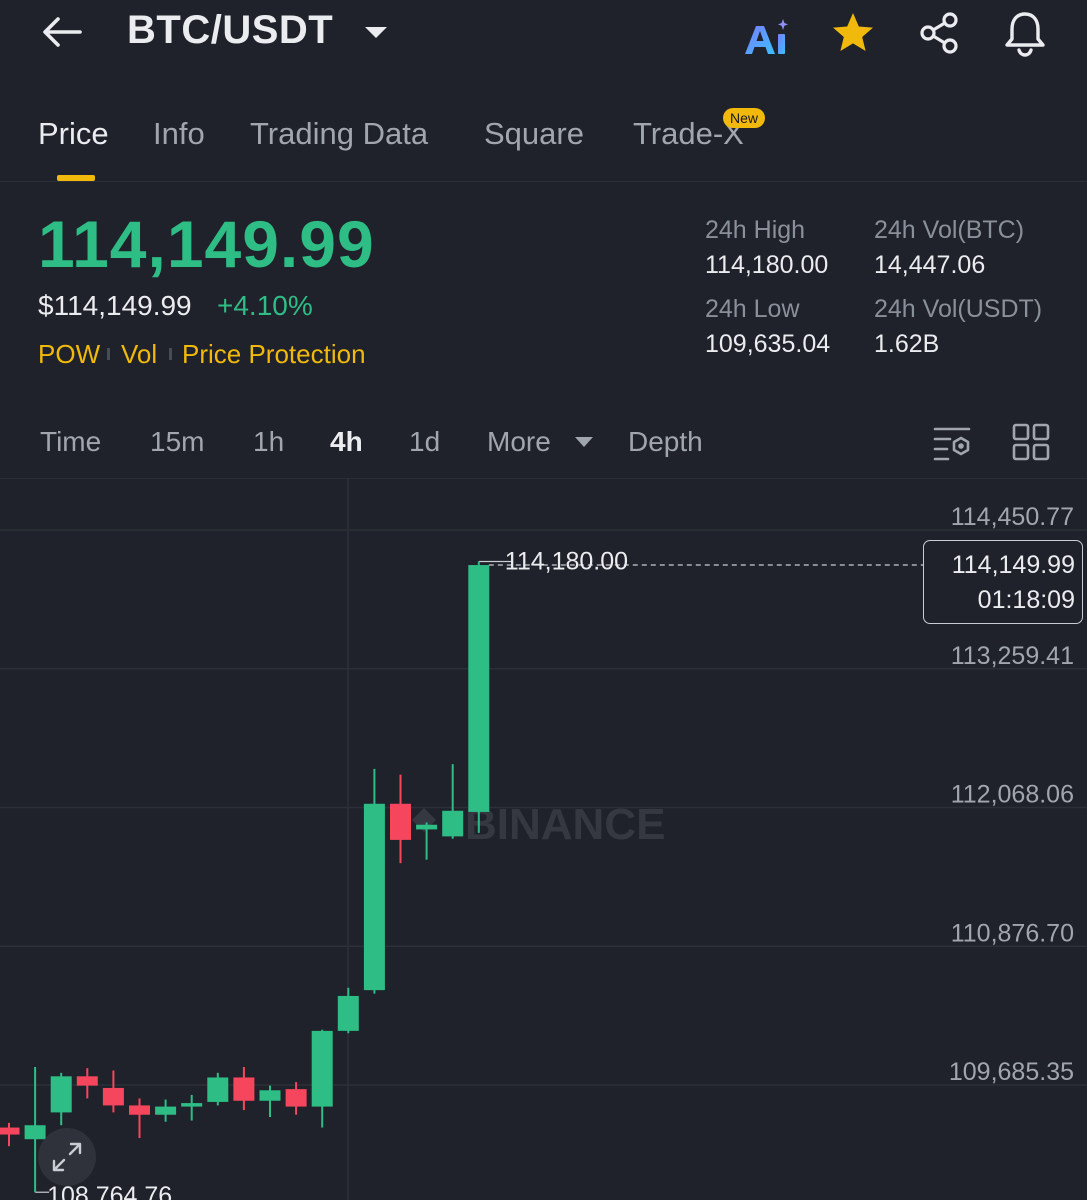 The width and height of the screenshot is (1087, 1200). I want to click on y-axis-label: 109,685.35, so click(1011, 1072).